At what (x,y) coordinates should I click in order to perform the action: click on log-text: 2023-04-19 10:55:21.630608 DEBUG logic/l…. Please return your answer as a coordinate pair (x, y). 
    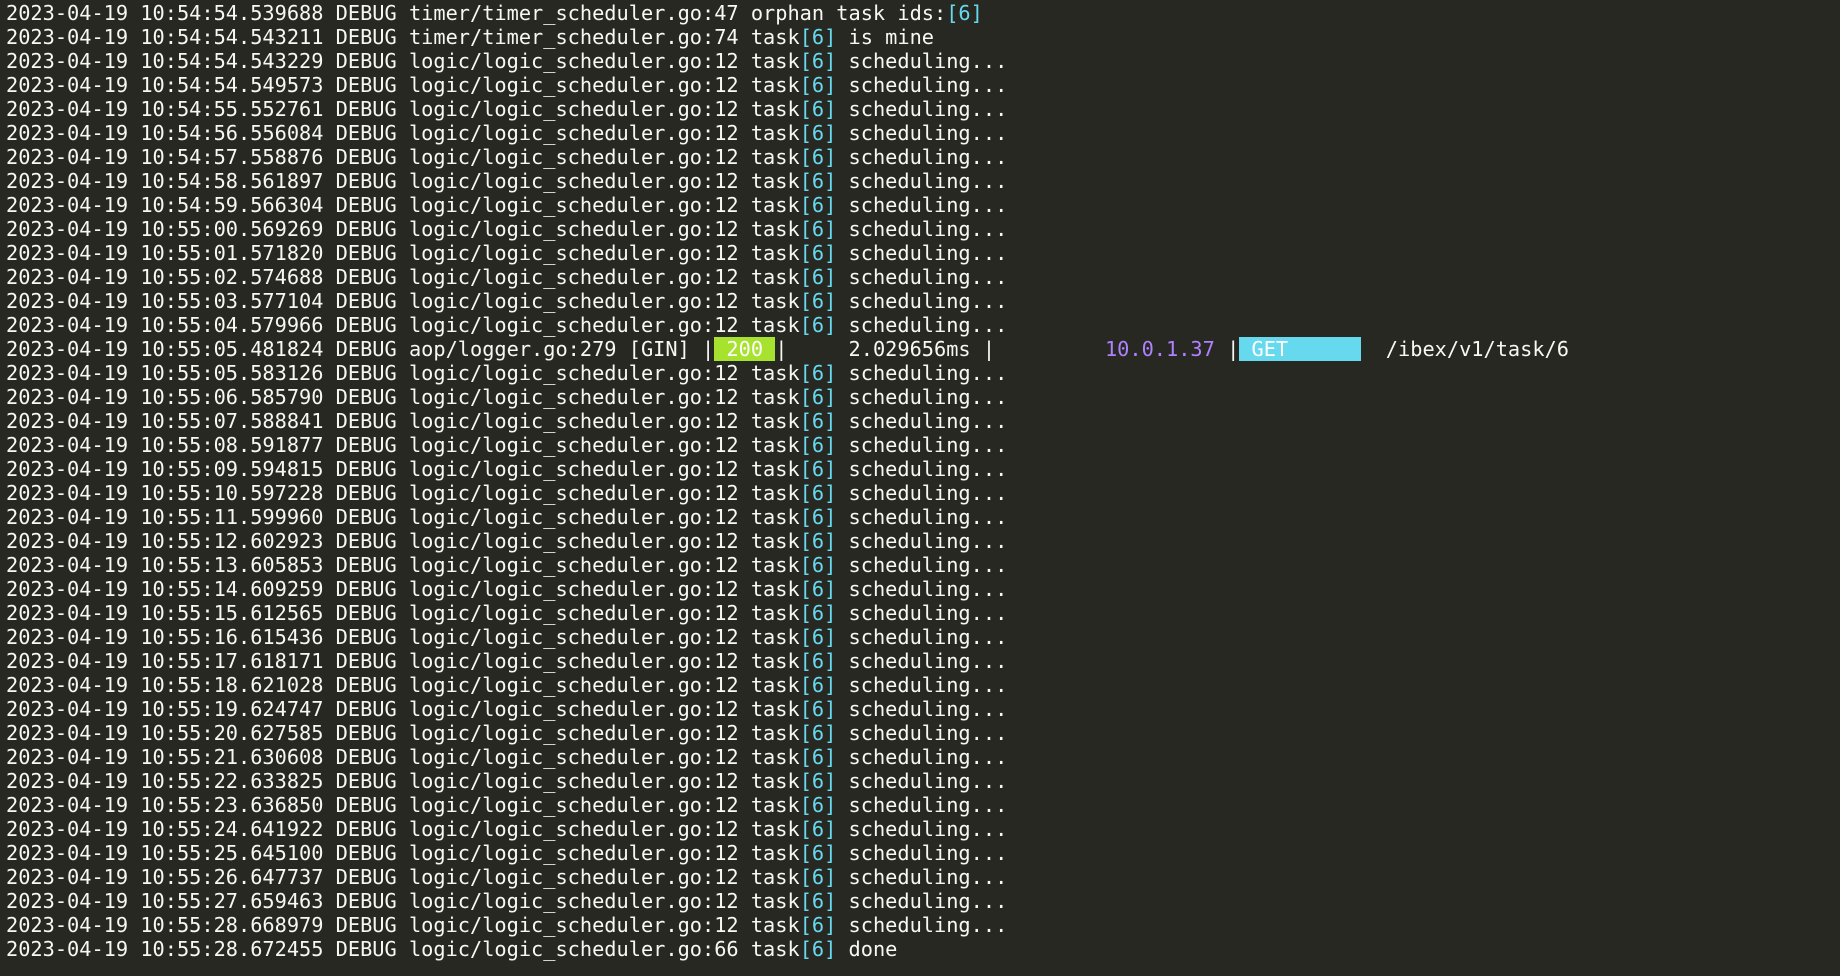
    Looking at the image, I should click on (403, 757).